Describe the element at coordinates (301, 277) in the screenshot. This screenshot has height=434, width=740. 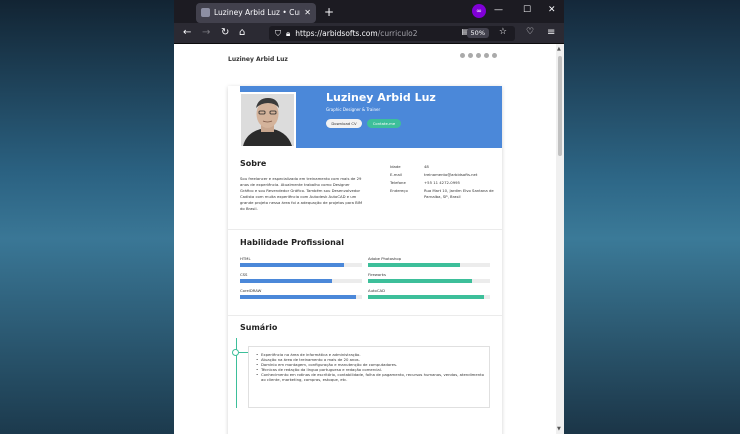
I see `skill-css: CSS` at that location.